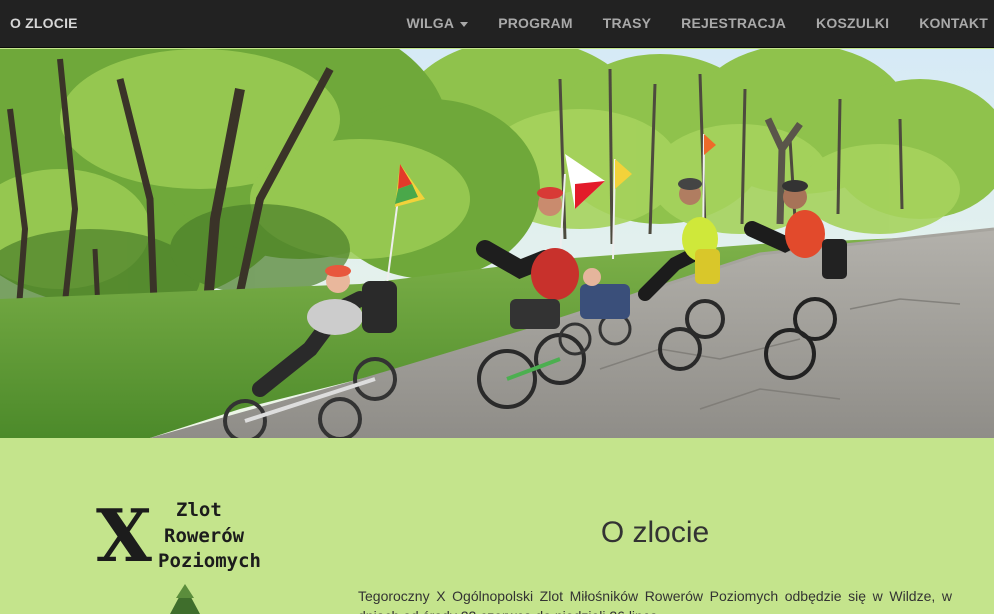  I want to click on nav-item-program: PROGRAM, so click(535, 24).